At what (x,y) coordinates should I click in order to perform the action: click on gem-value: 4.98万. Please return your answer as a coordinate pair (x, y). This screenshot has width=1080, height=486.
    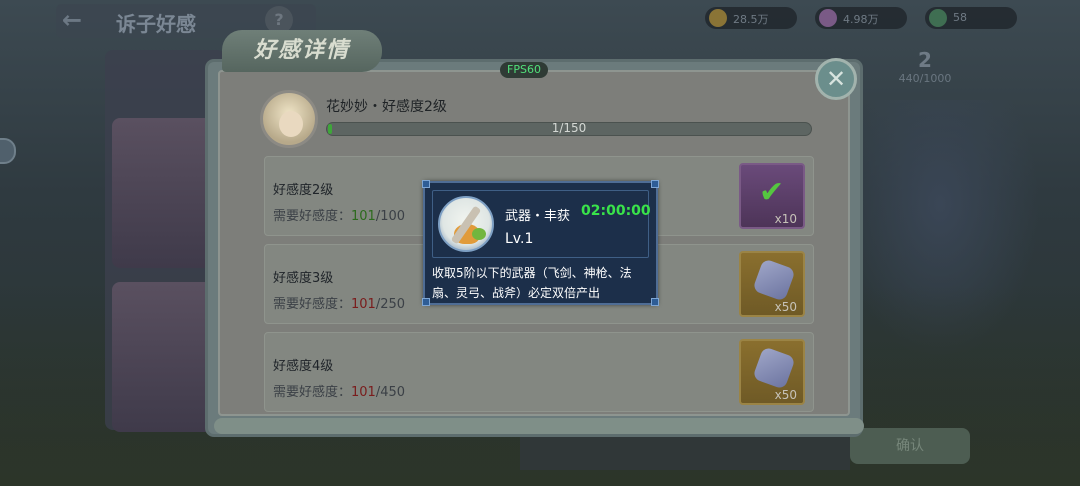
    Looking at the image, I should click on (861, 19).